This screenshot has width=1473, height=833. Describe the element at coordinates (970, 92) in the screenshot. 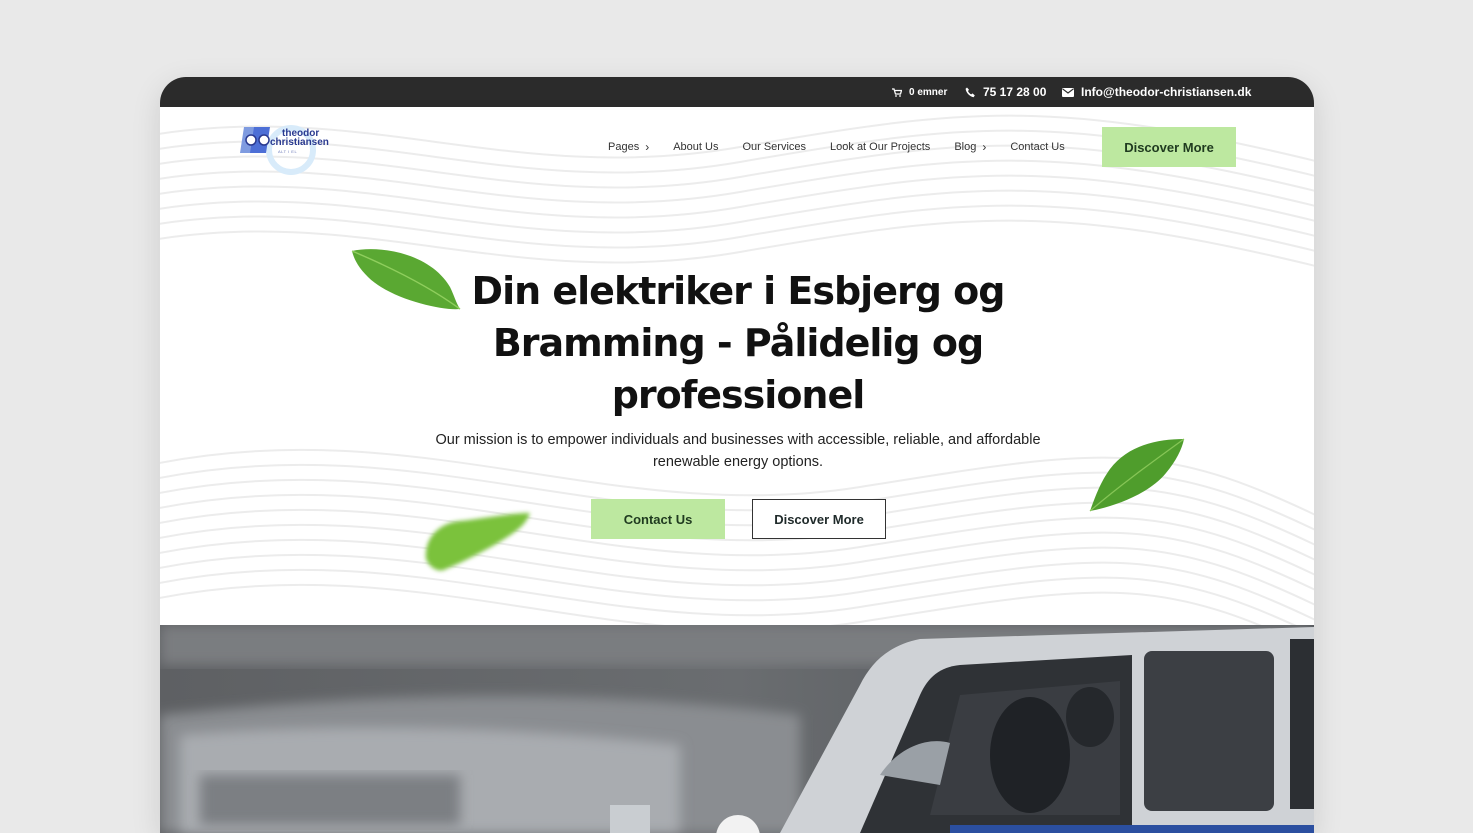

I see `phone-icon` at that location.